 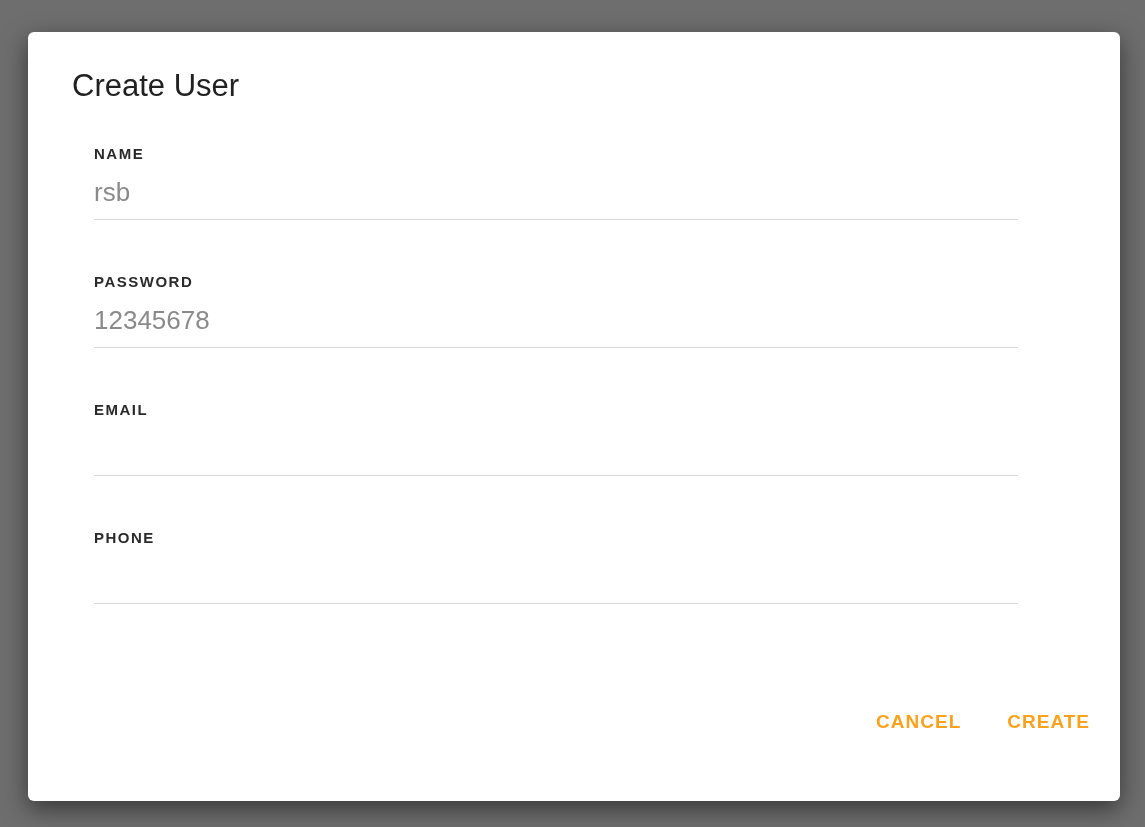 I want to click on field-label: PHONE, so click(x=125, y=537).